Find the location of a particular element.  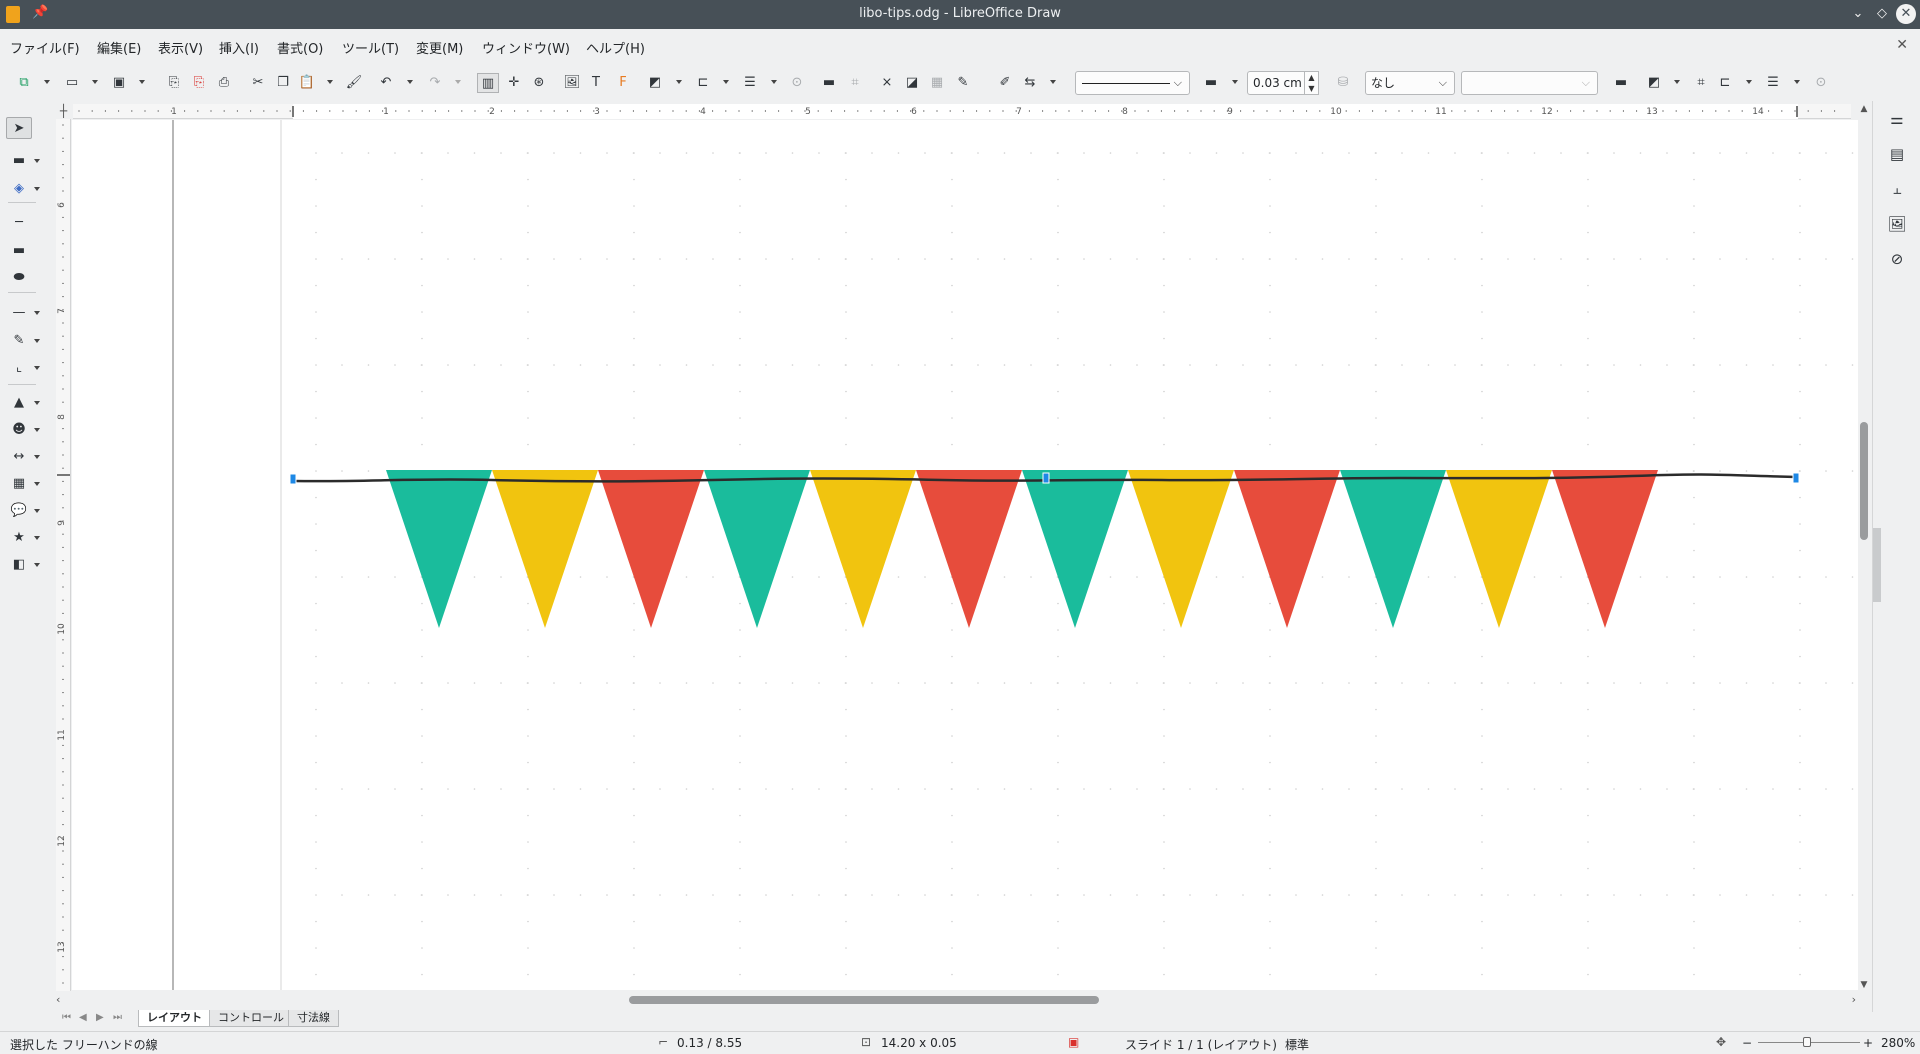

fill-color-tool-dropdown is located at coordinates (37, 189).